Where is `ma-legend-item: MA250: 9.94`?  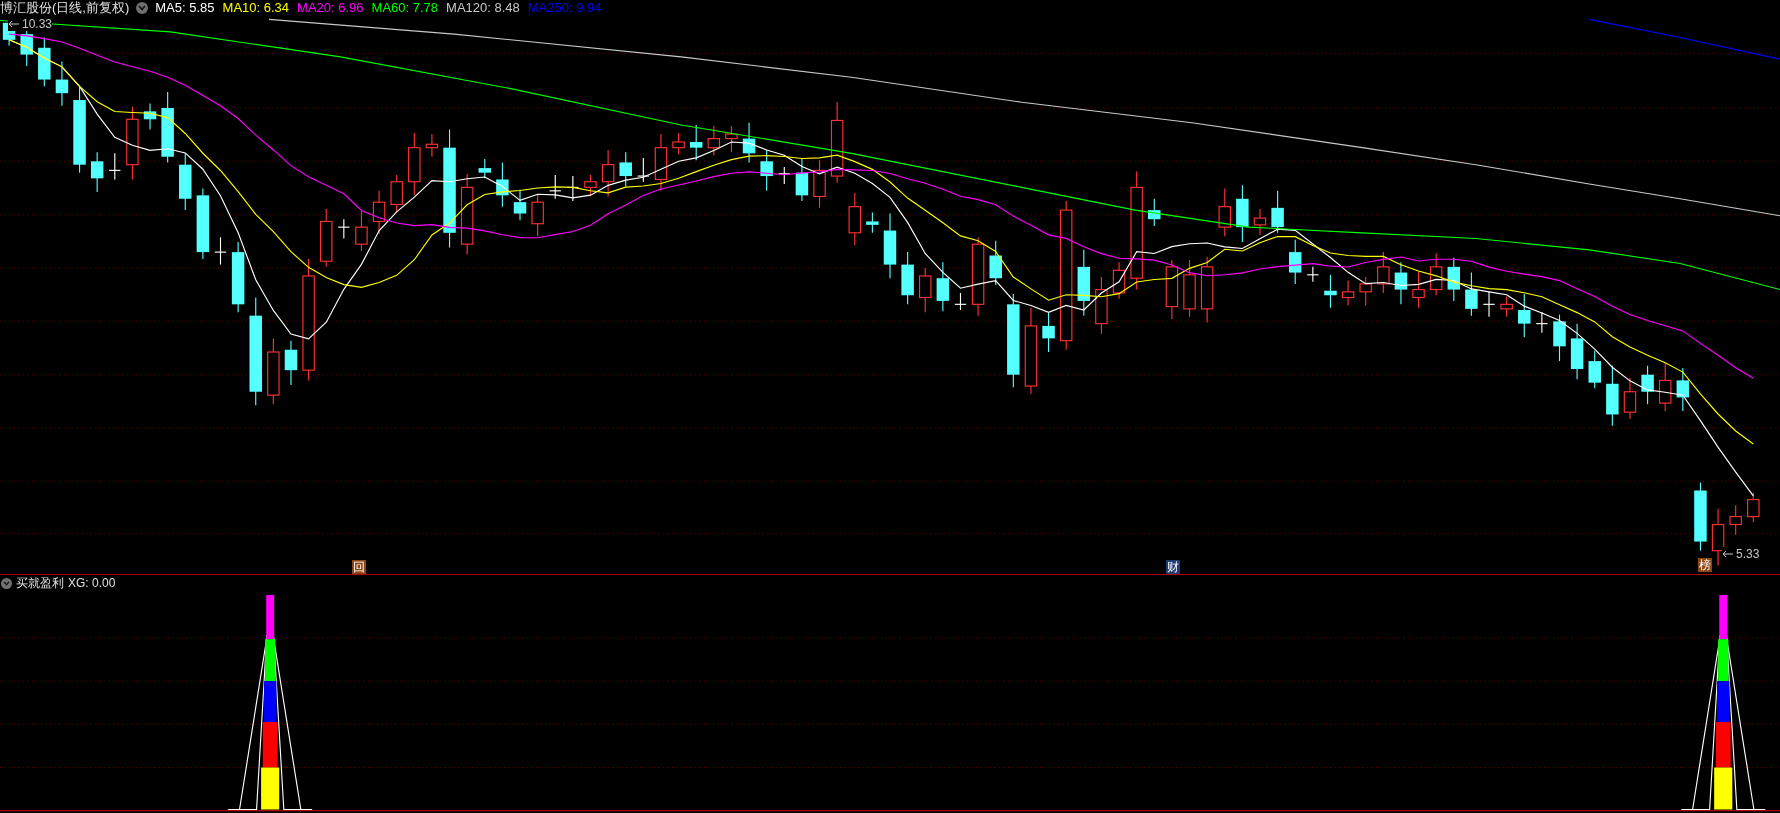
ma-legend-item: MA250: 9.94 is located at coordinates (564, 7).